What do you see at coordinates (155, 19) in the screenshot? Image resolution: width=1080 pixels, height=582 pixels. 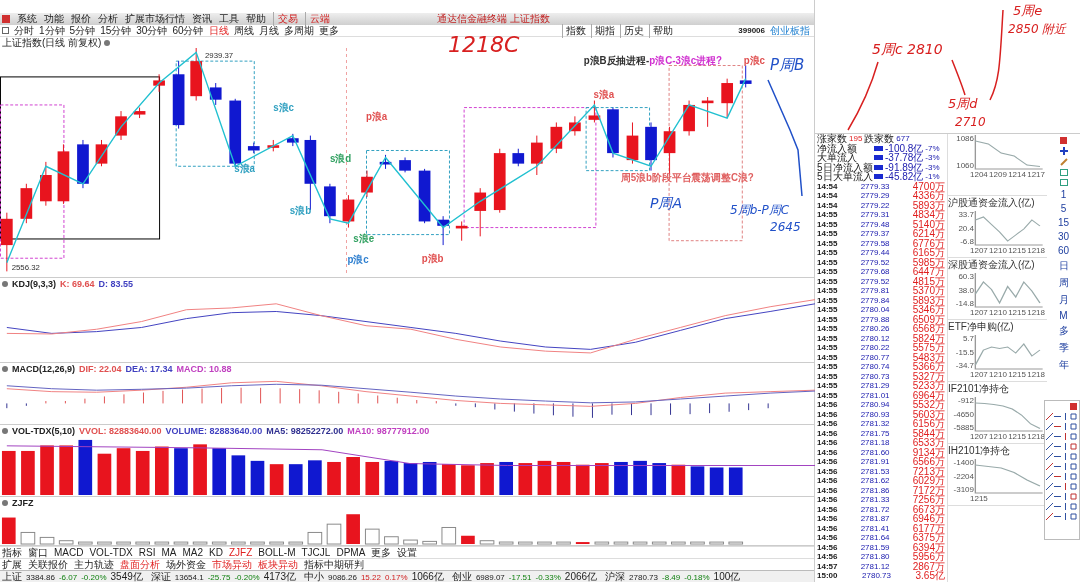 I see `menu-item: 扩展市场行情` at bounding box center [155, 19].